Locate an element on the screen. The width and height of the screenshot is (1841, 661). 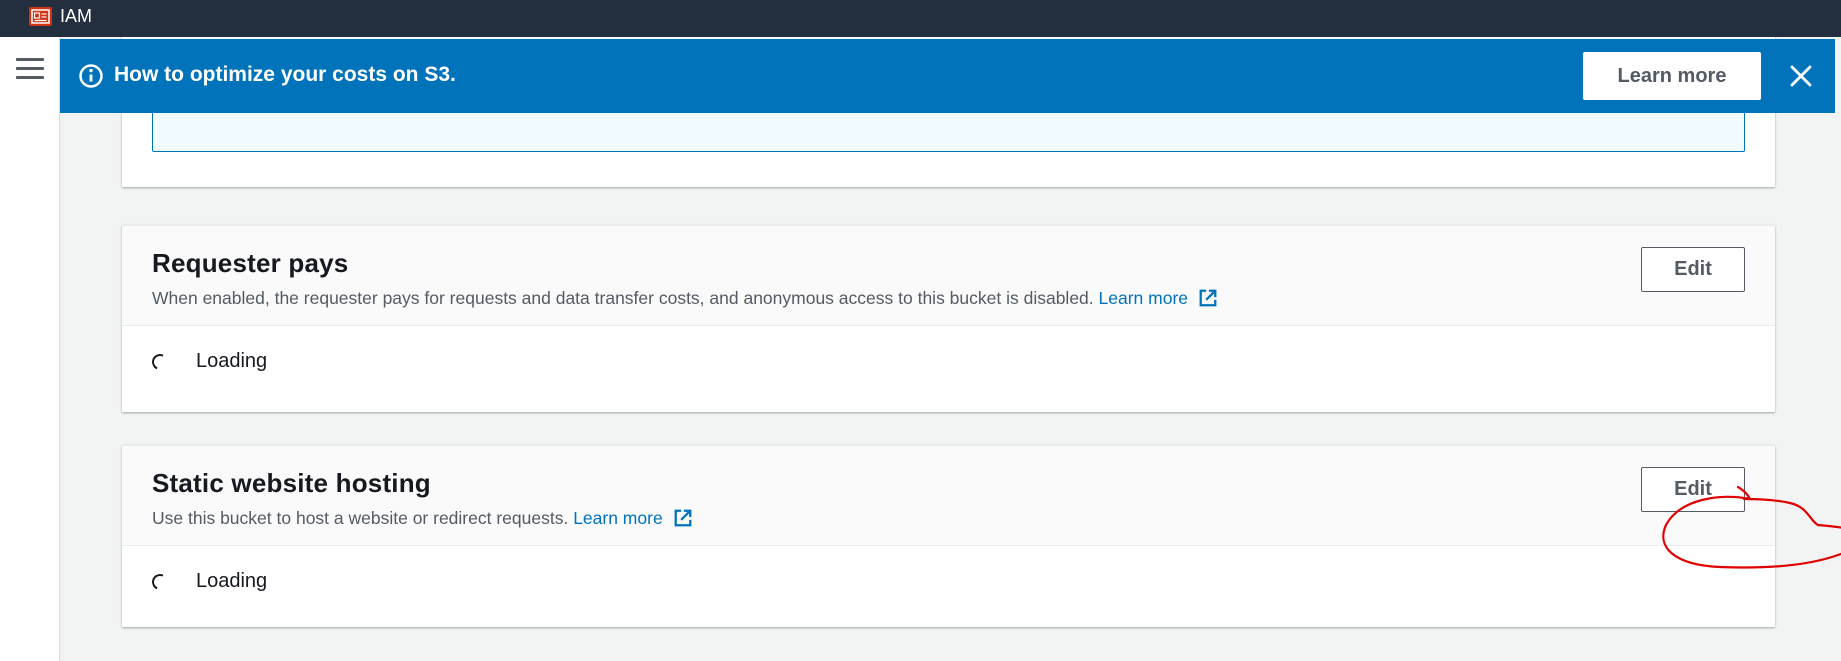
side-navigation-rail is located at coordinates (30, 349).